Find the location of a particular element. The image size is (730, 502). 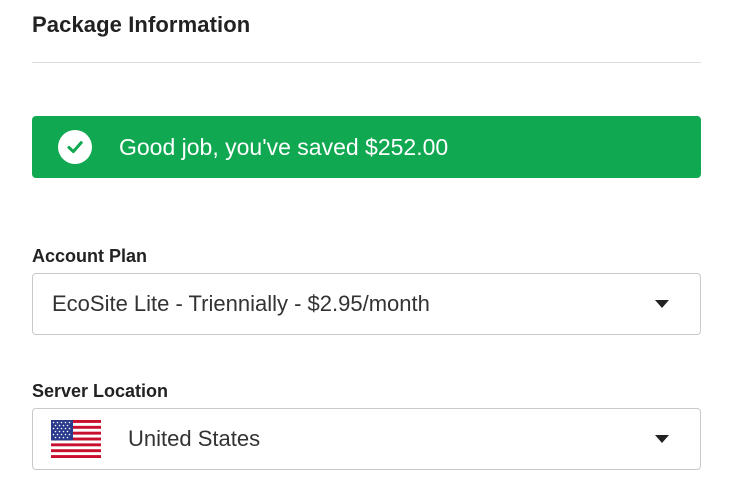

account-plan-select: EcoSite Lite - Triennially - $2.95/month is located at coordinates (366, 304).